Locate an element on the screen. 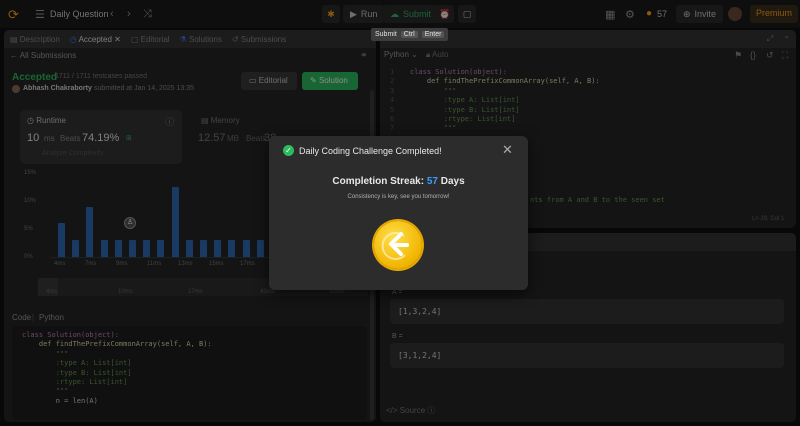 This screenshot has width=800, height=426. tooltip-key: Enter is located at coordinates (433, 34).